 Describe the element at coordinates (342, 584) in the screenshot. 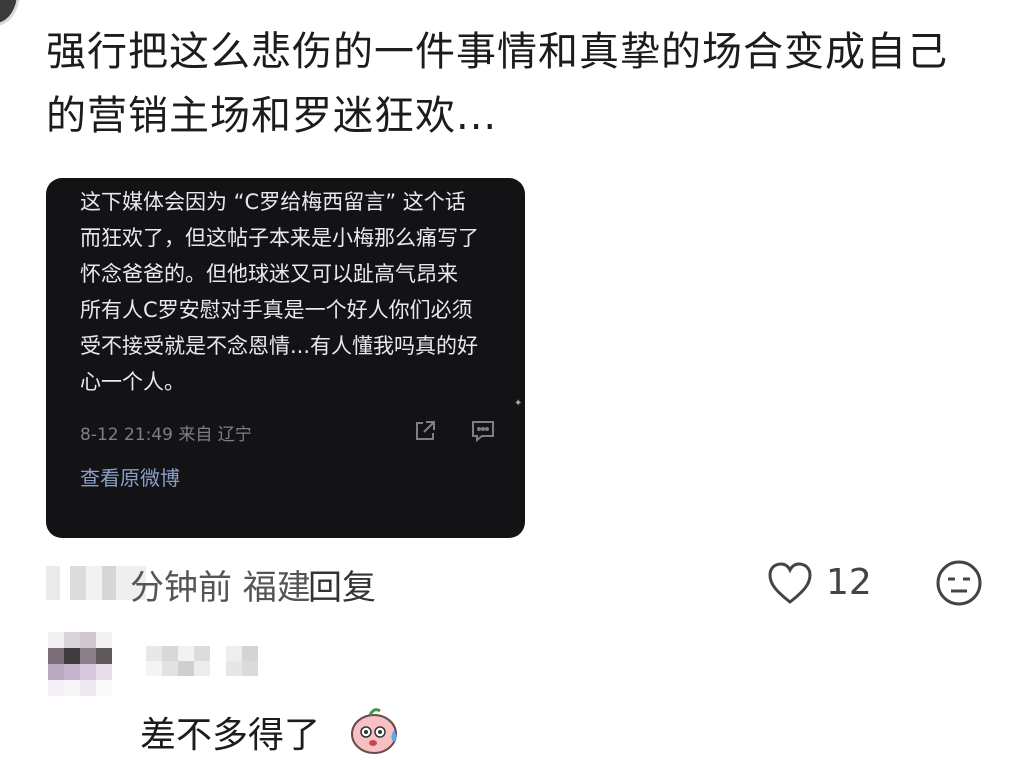

I see `reply-button: 回复` at that location.